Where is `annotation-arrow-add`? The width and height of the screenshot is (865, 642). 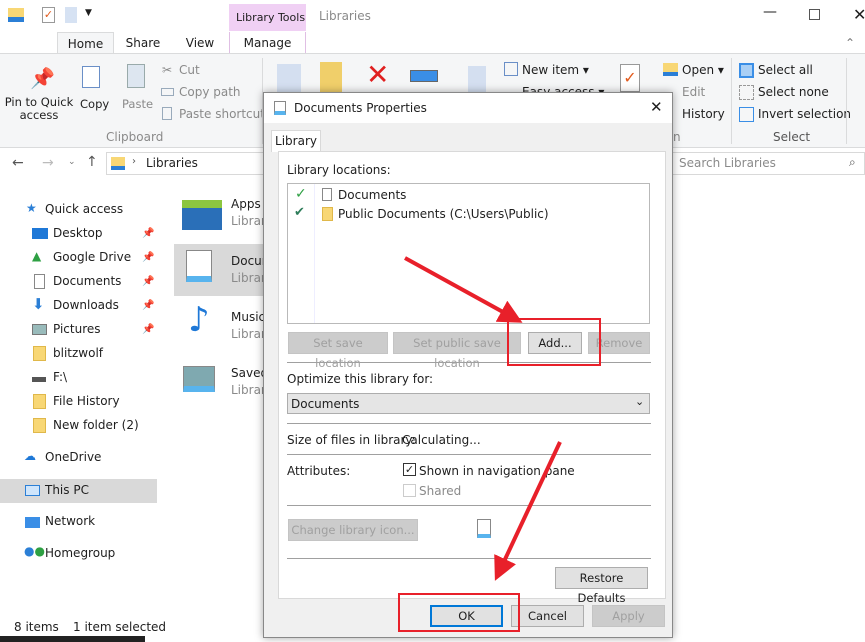
annotation-arrow-add is located at coordinates (463, 289).